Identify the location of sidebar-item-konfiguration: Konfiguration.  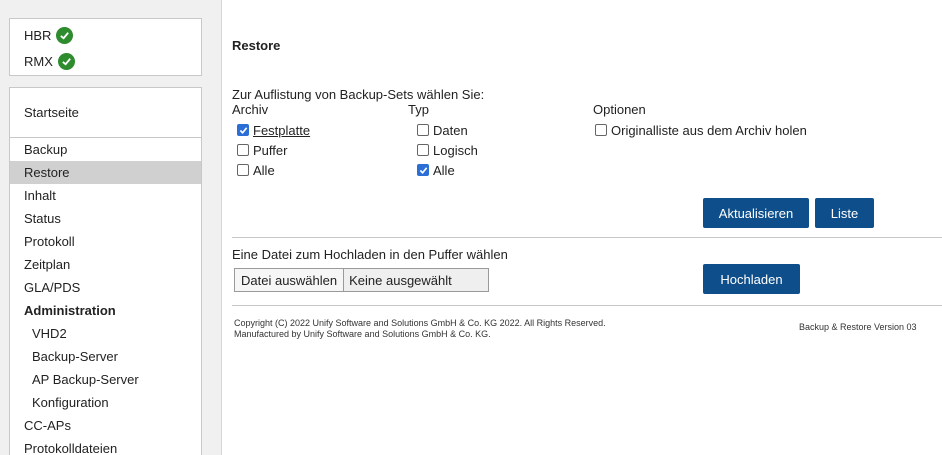
(105, 402).